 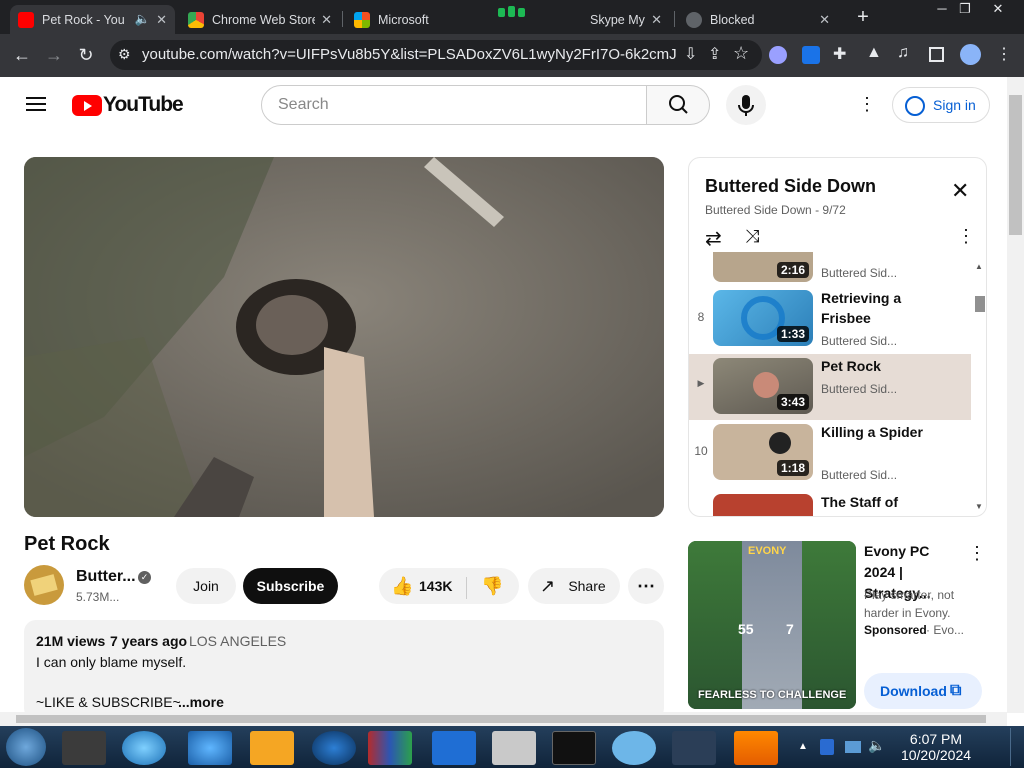 What do you see at coordinates (998, 10) in the screenshot?
I see `close-window-icon: ✕` at bounding box center [998, 10].